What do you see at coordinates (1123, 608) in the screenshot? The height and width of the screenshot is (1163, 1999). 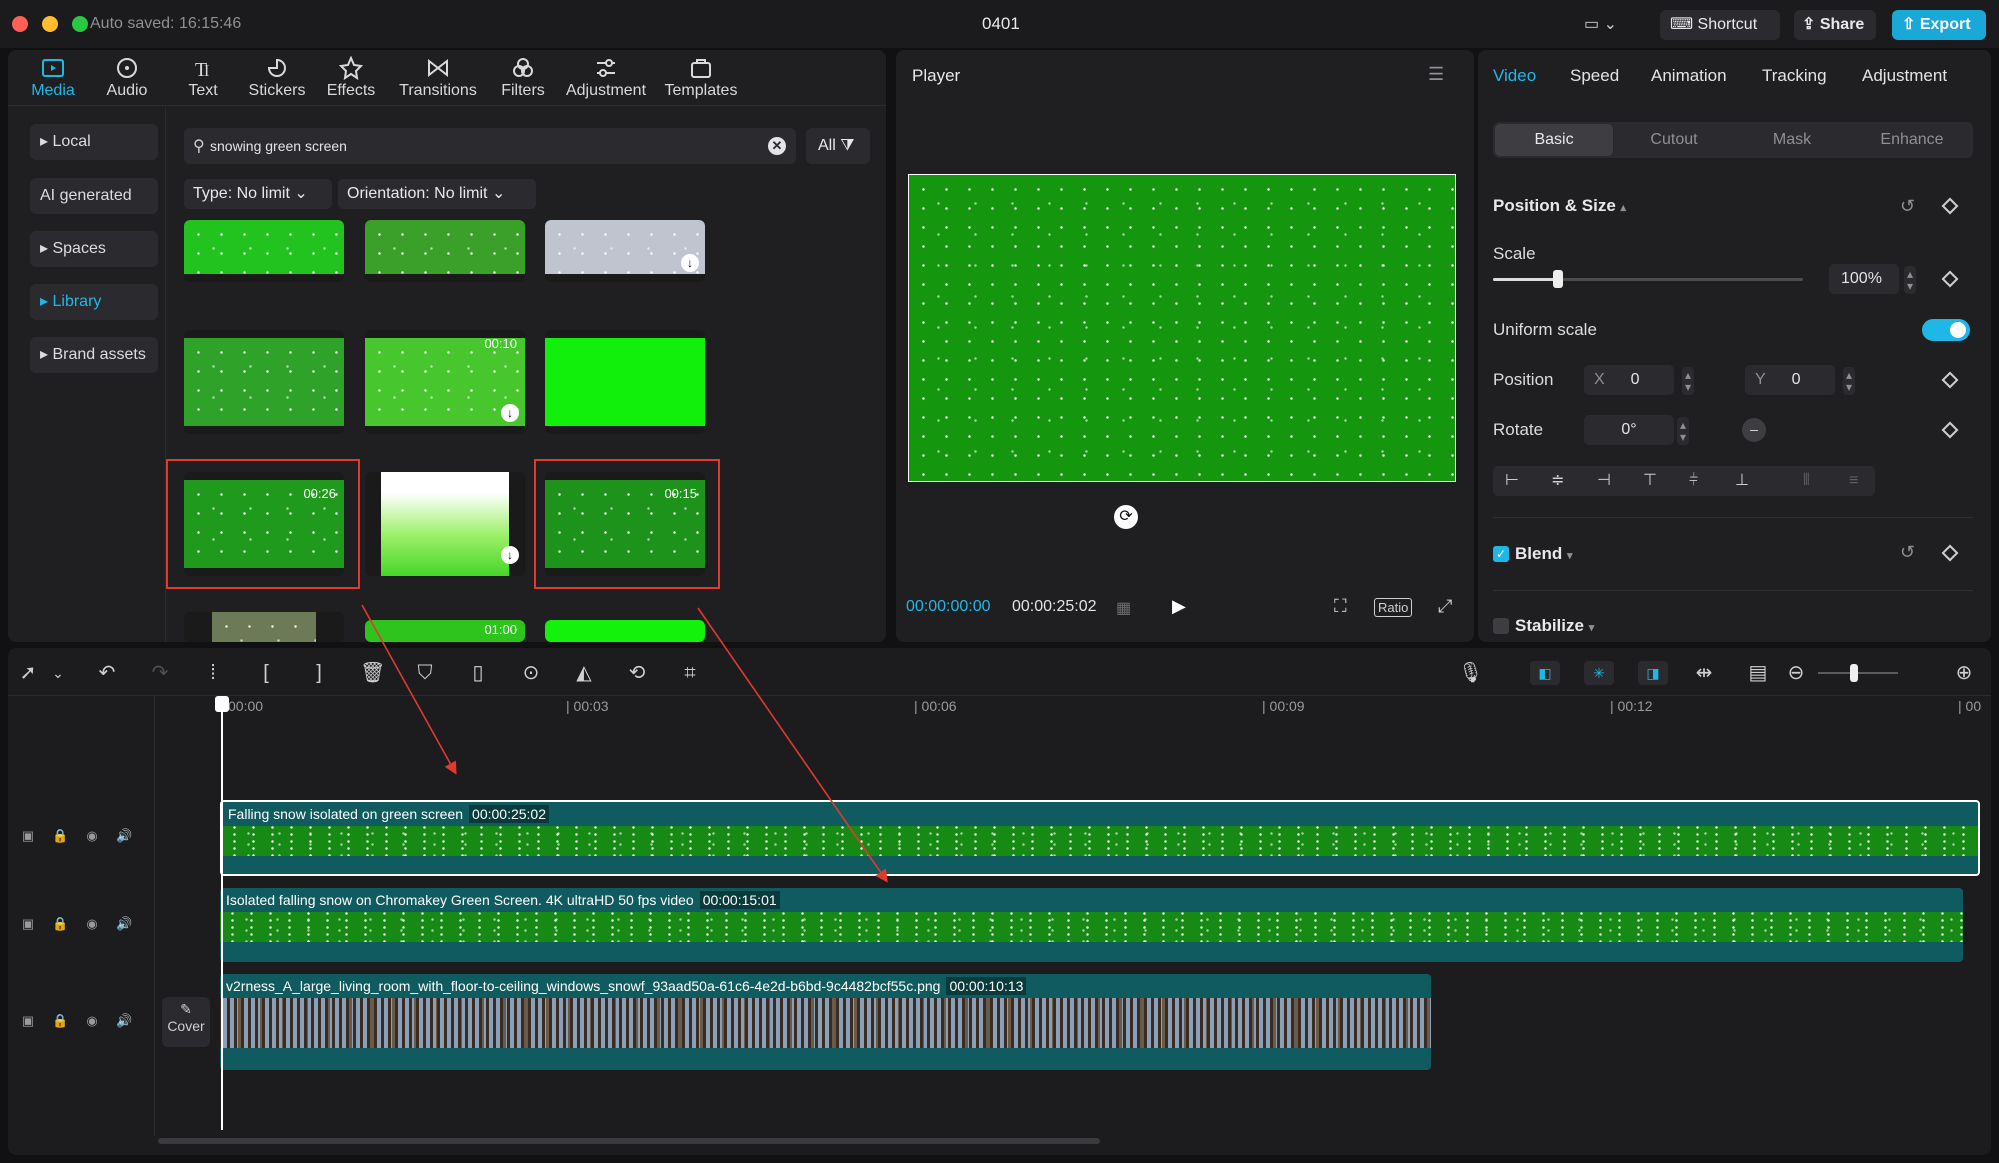 I see `timecode-grid-icon: ▦` at bounding box center [1123, 608].